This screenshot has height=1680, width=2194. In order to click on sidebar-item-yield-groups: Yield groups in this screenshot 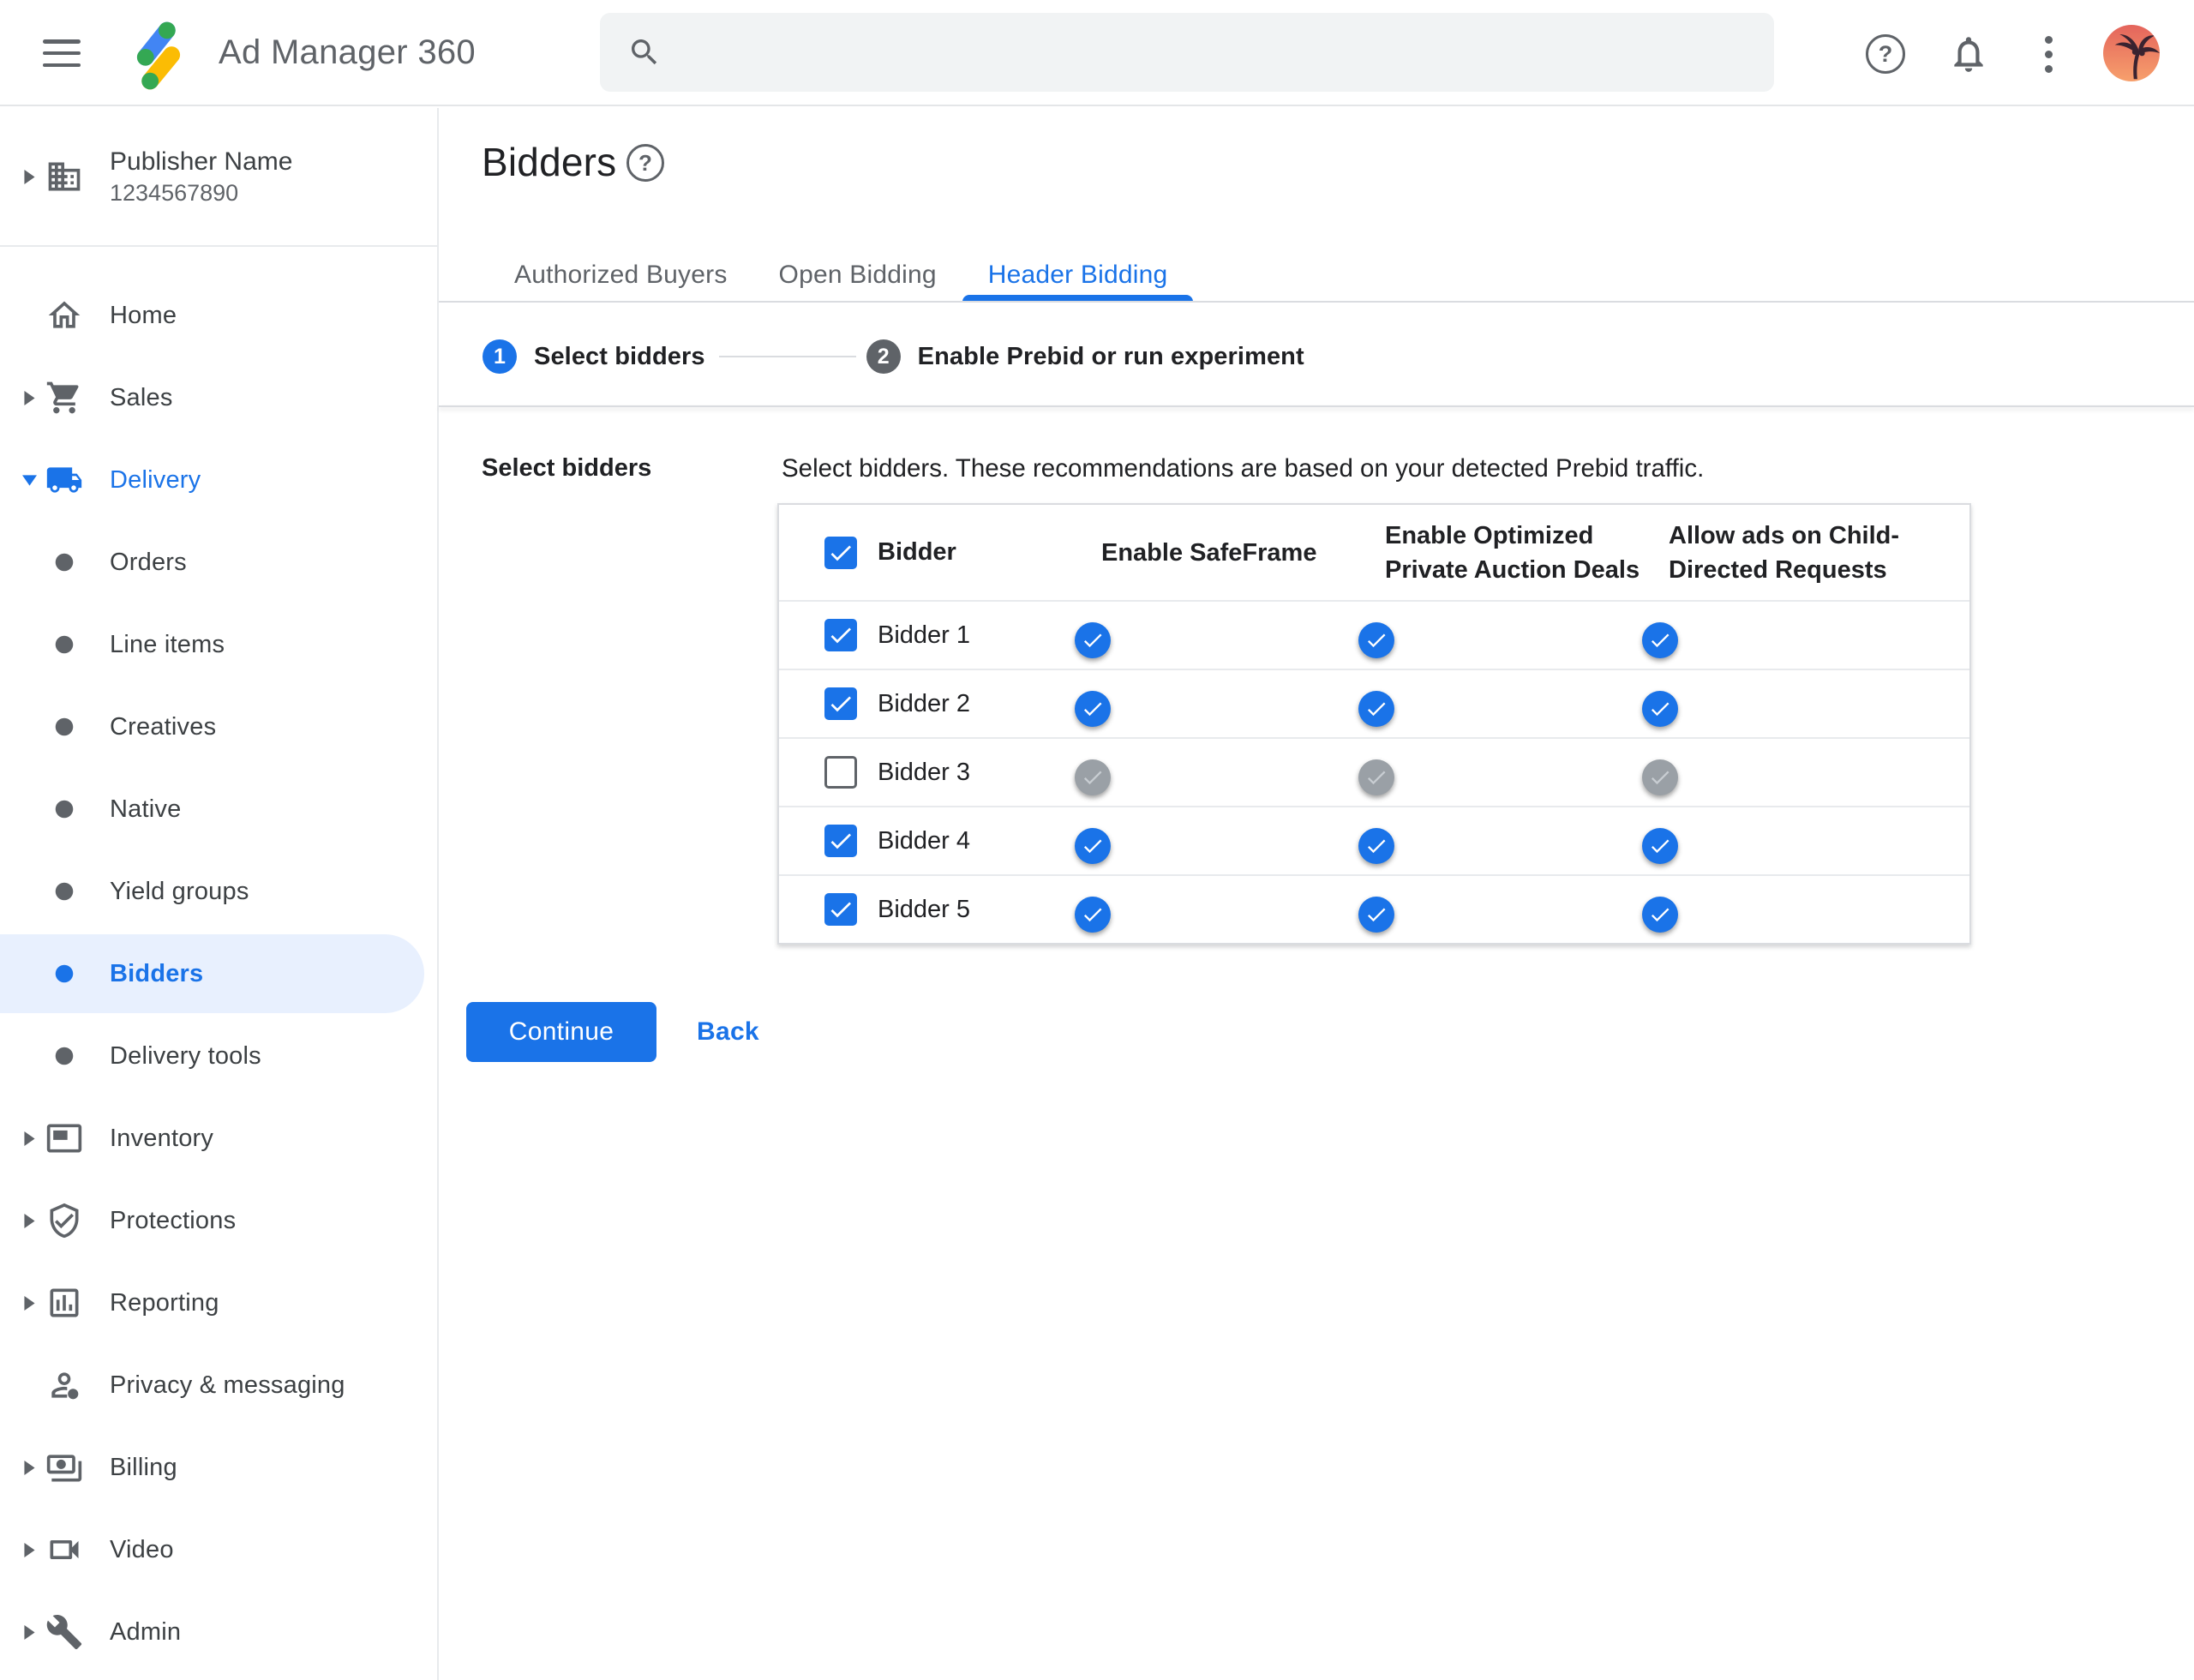, I will do `click(218, 892)`.